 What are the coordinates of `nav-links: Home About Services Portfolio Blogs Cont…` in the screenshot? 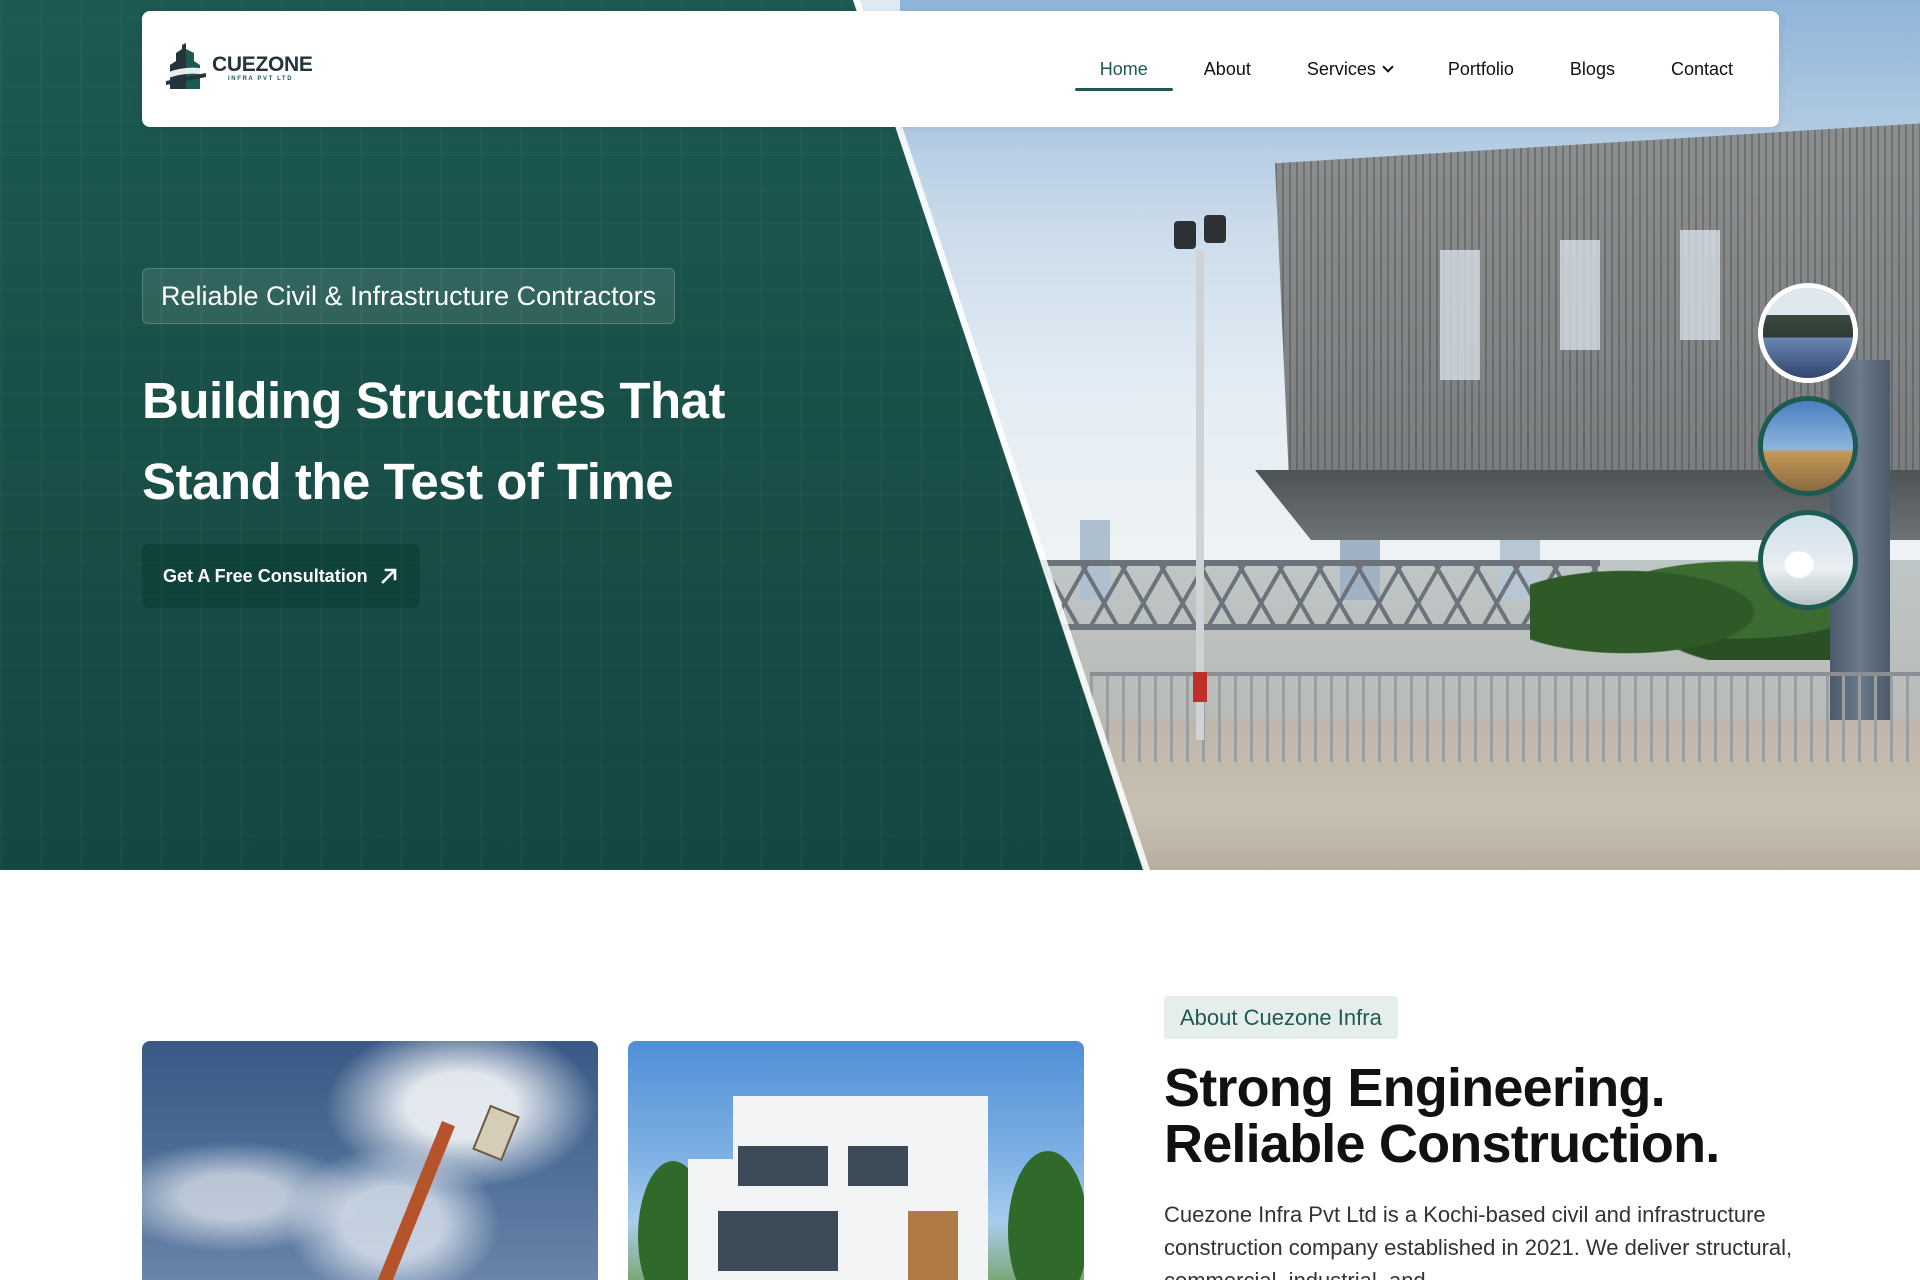 It's located at (1388, 69).